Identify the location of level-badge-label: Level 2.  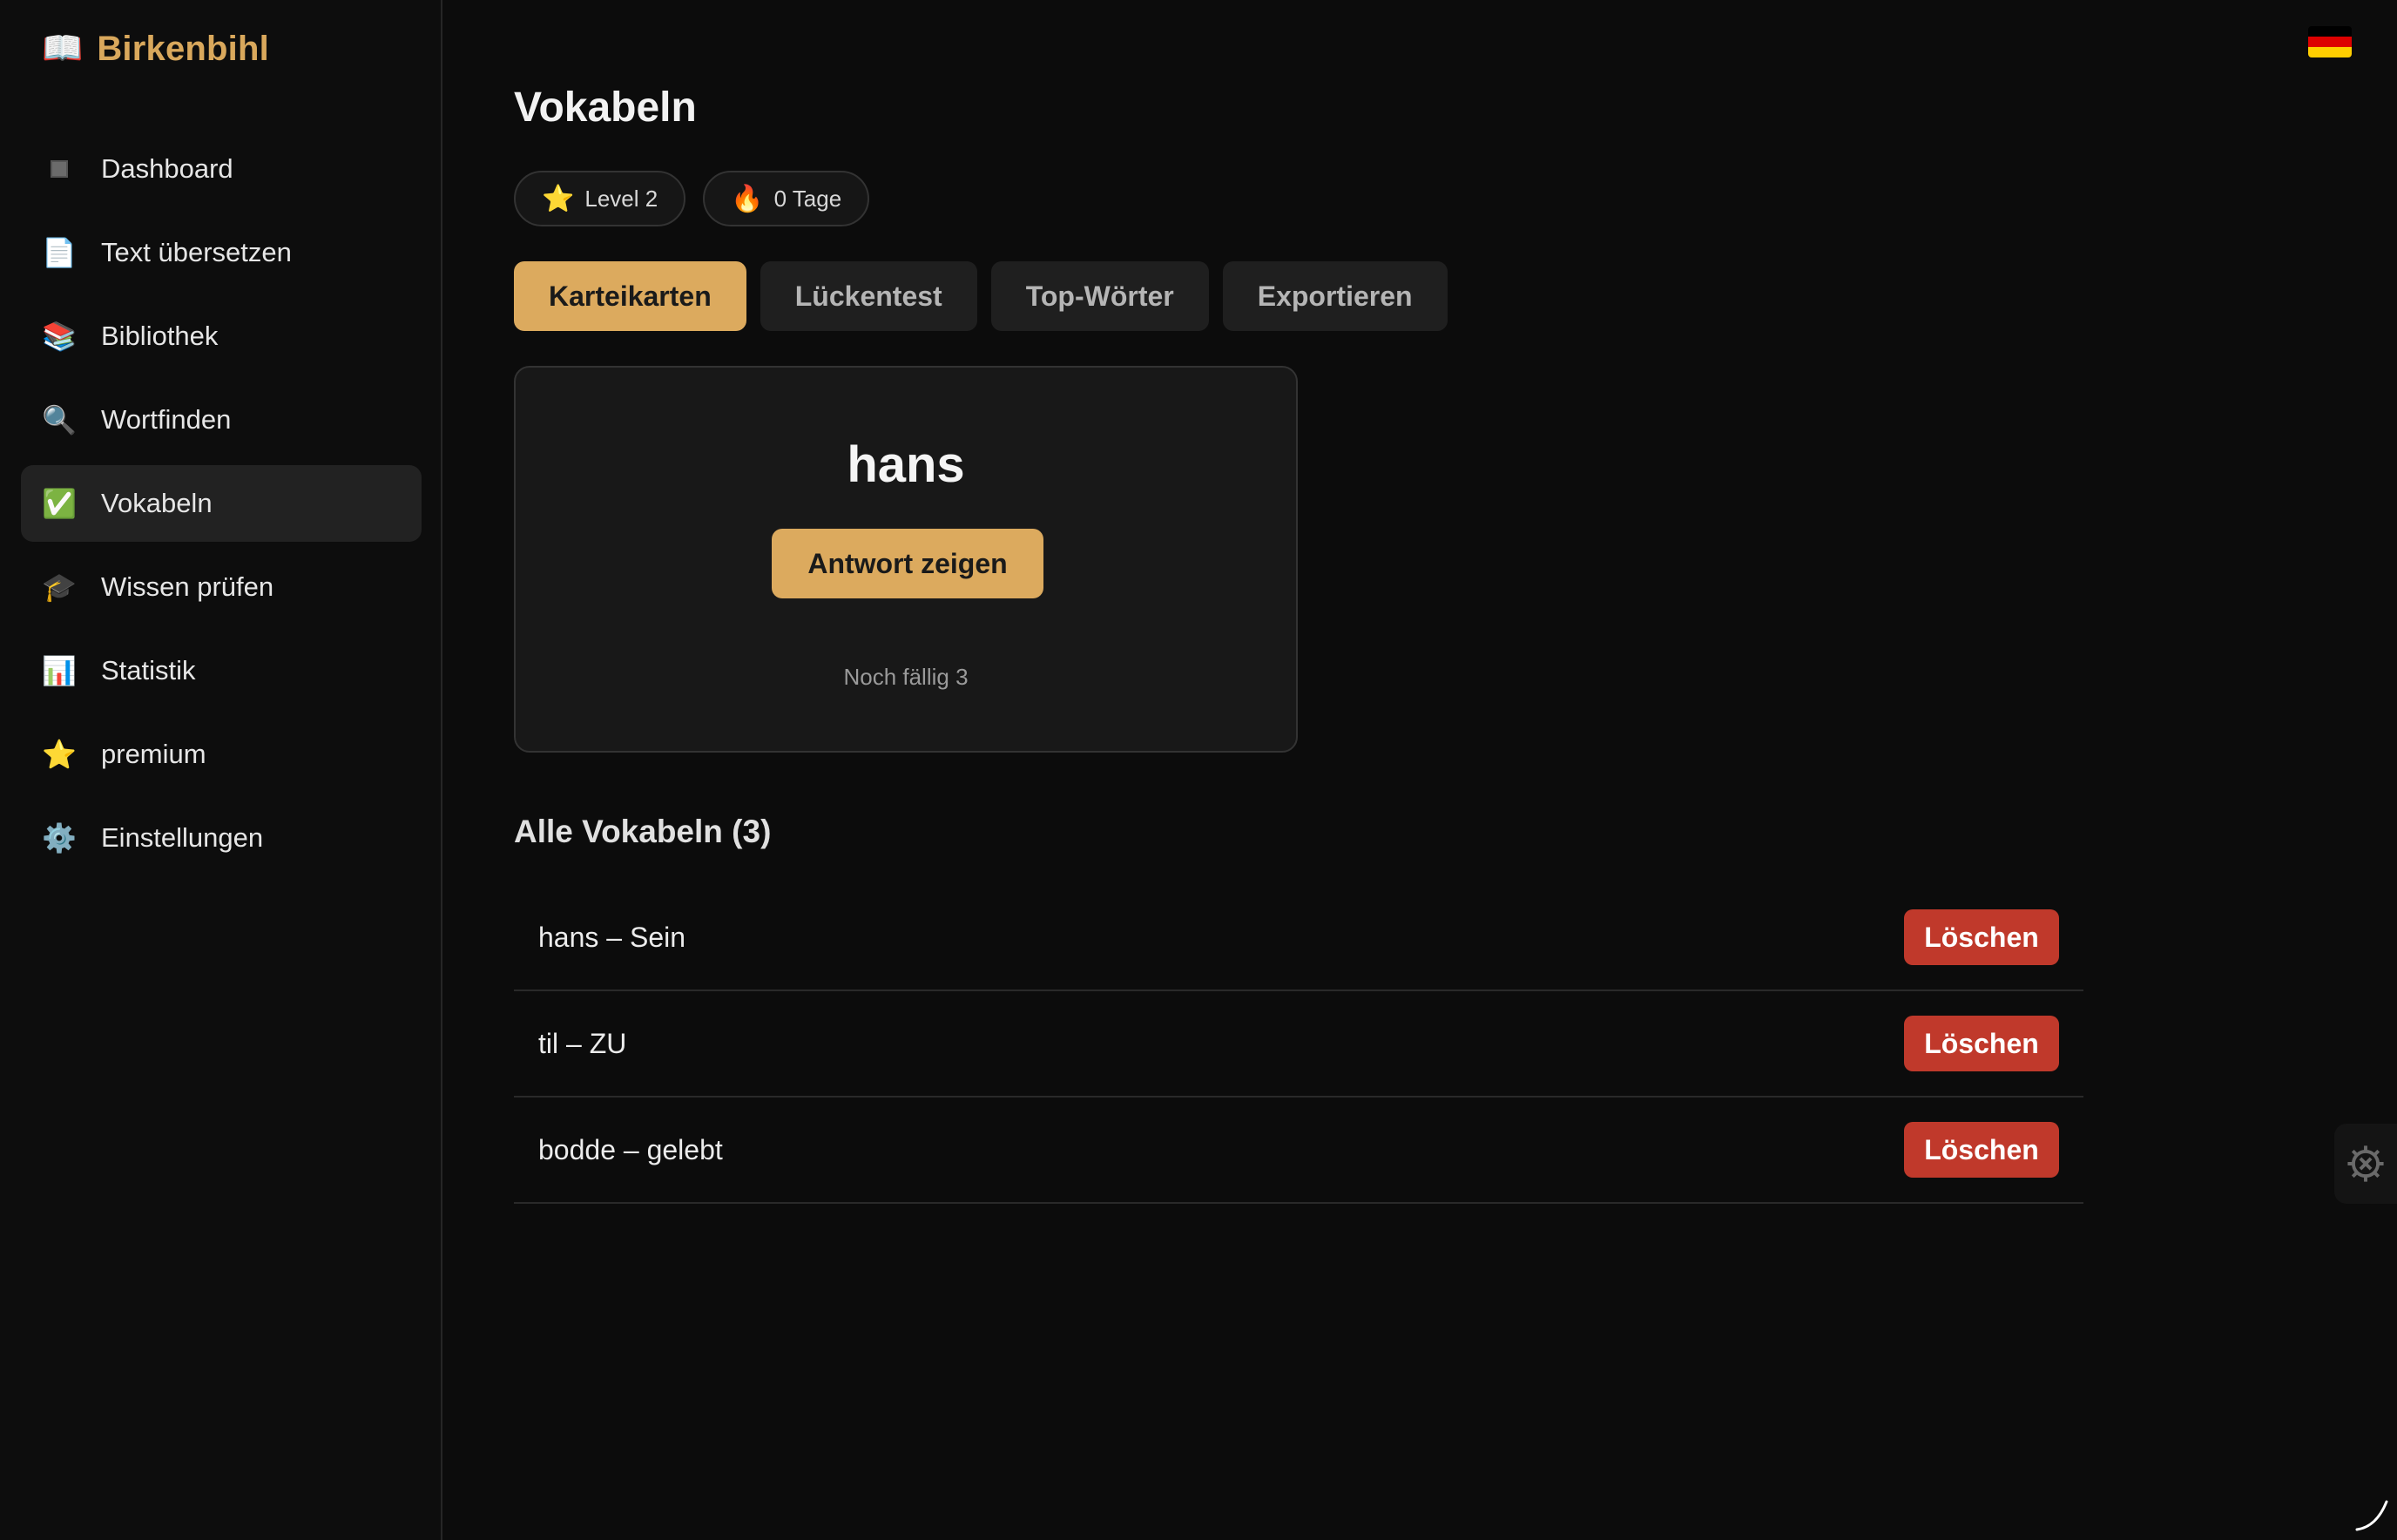
(621, 198).